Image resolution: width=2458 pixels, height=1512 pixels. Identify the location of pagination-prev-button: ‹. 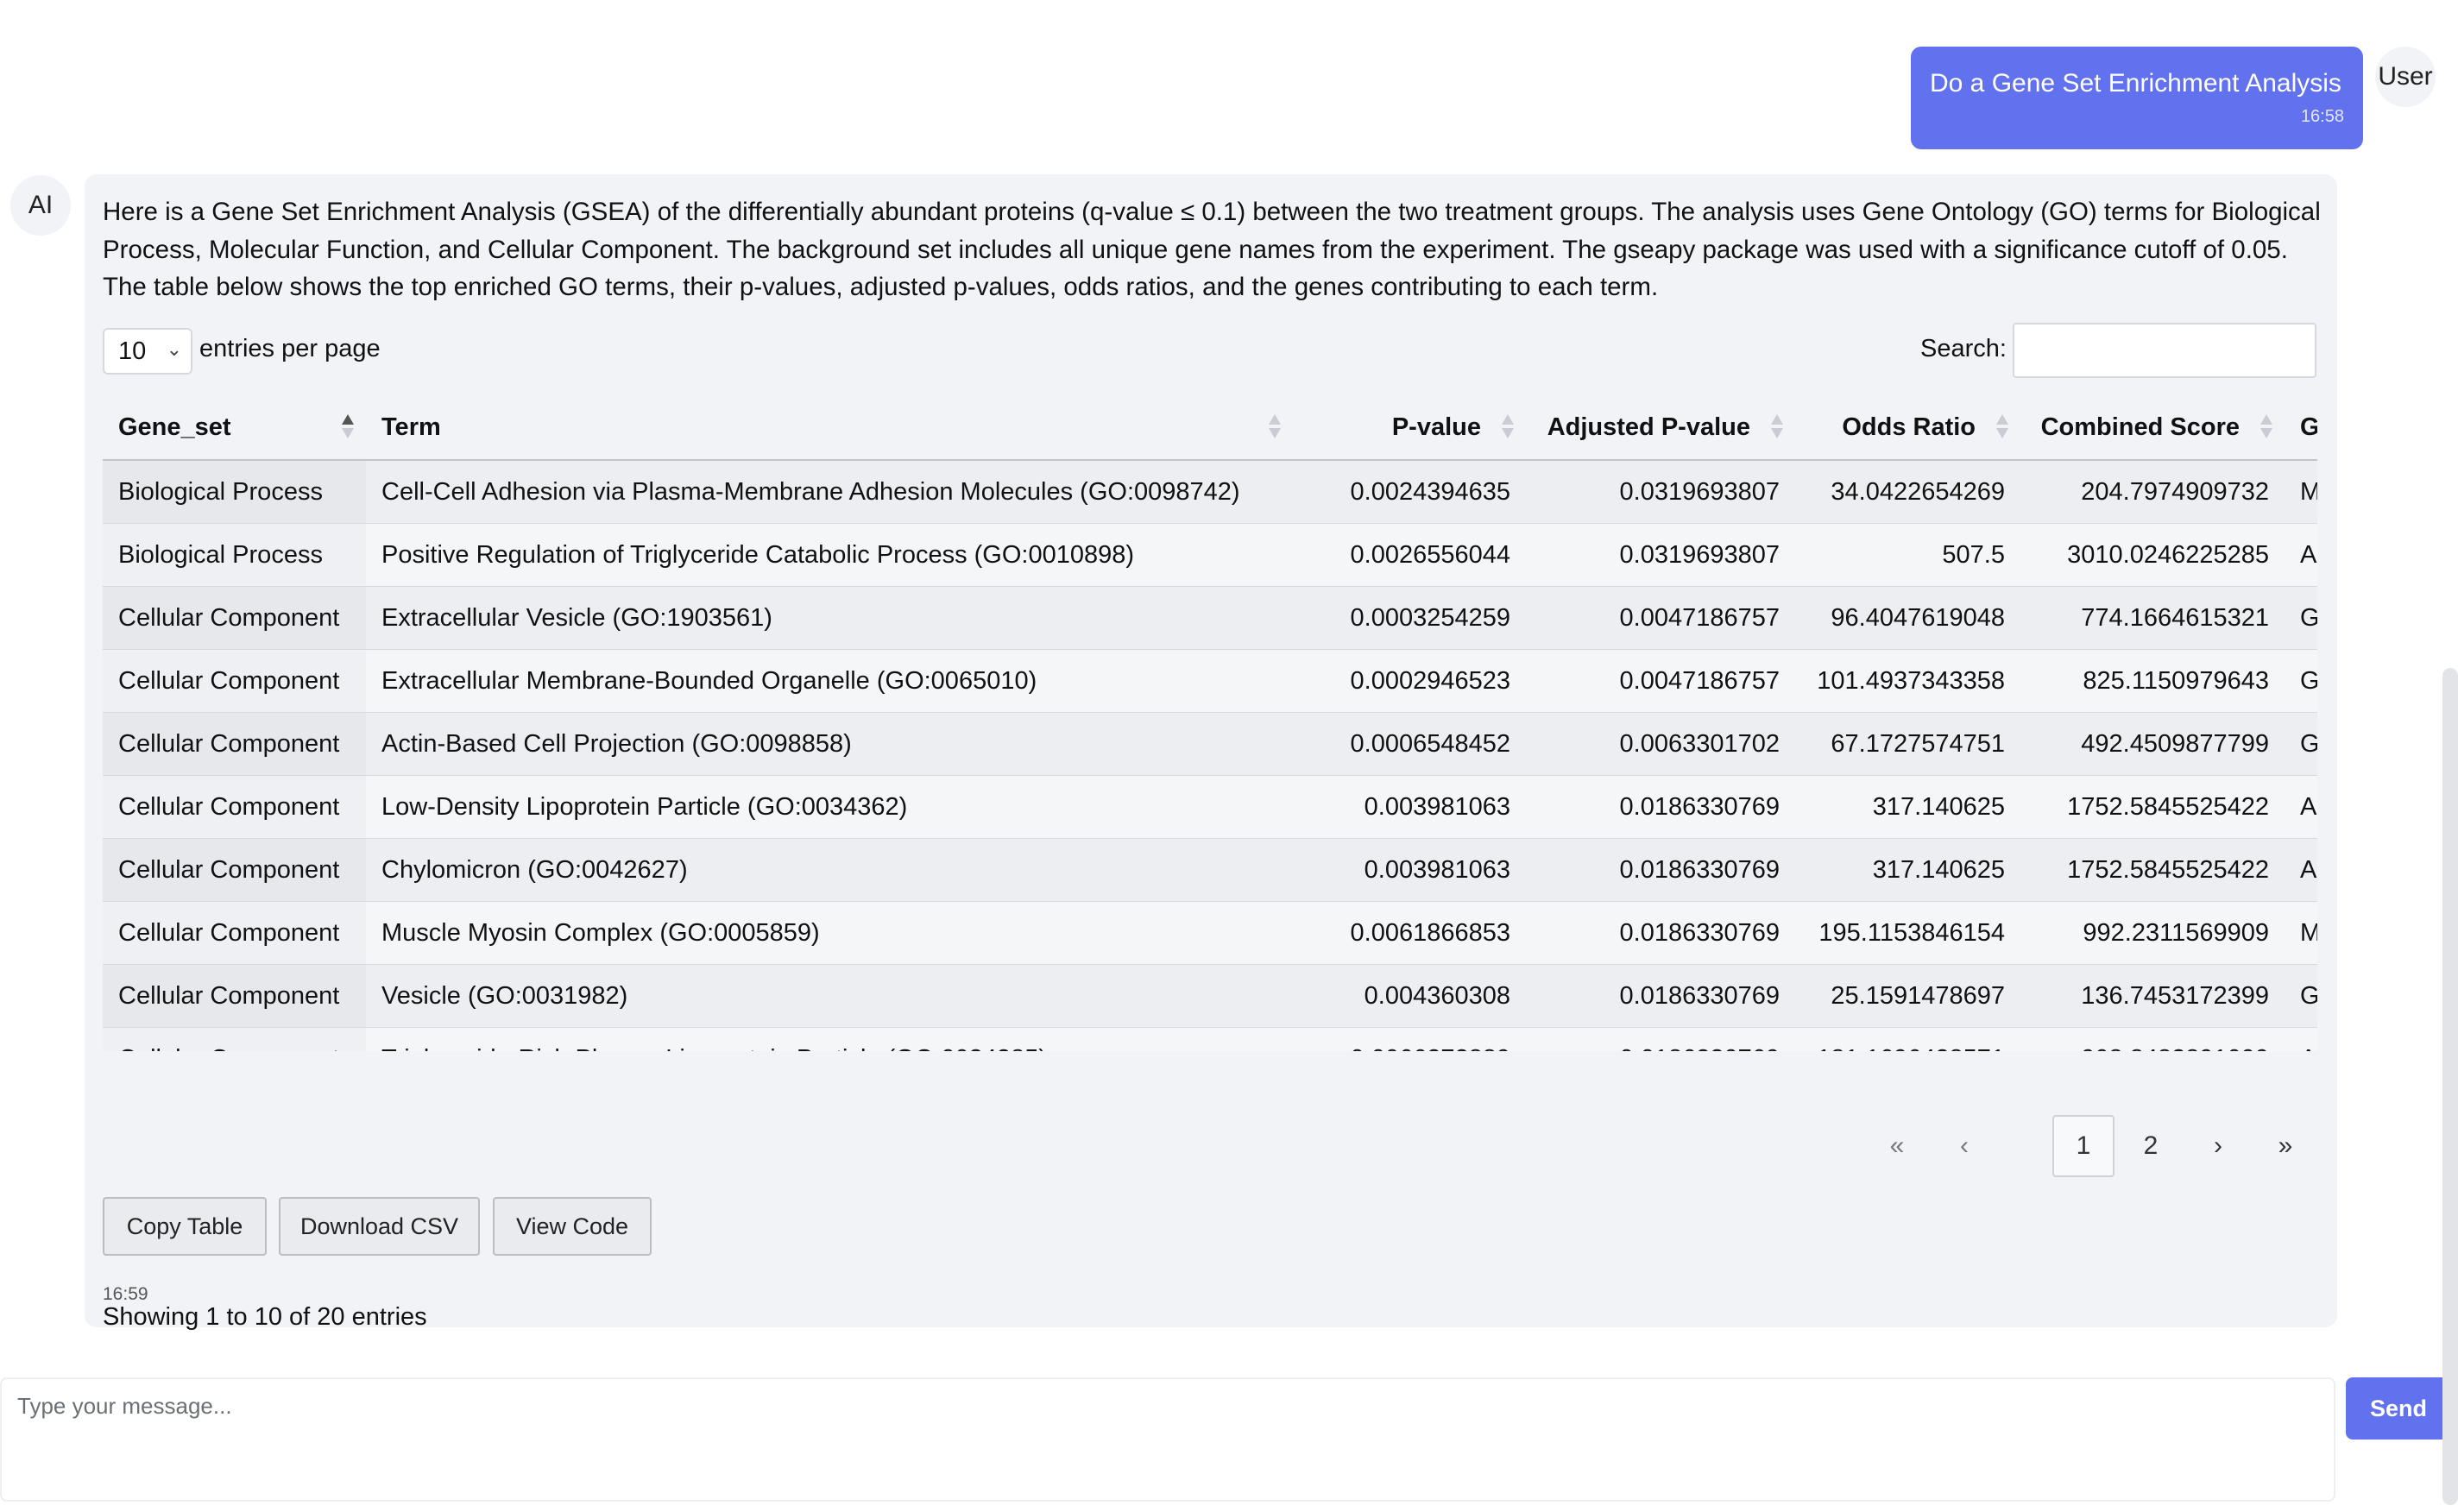
(1964, 1146).